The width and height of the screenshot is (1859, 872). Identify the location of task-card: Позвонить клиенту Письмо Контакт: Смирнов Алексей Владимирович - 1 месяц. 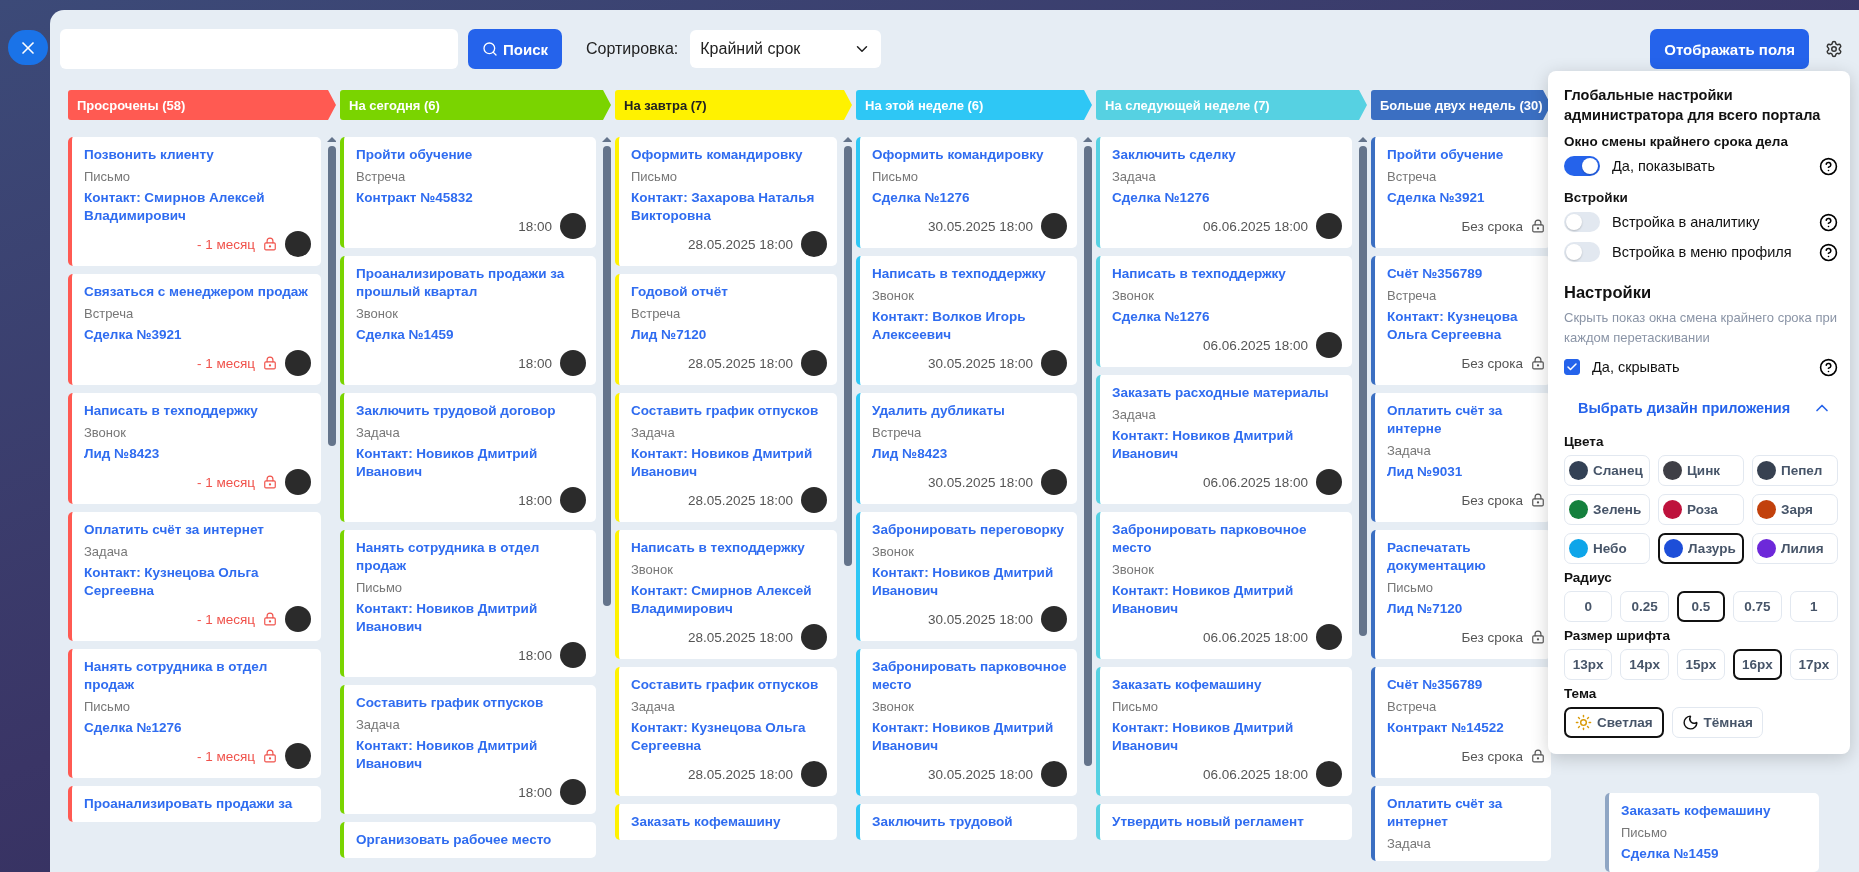
(194, 201).